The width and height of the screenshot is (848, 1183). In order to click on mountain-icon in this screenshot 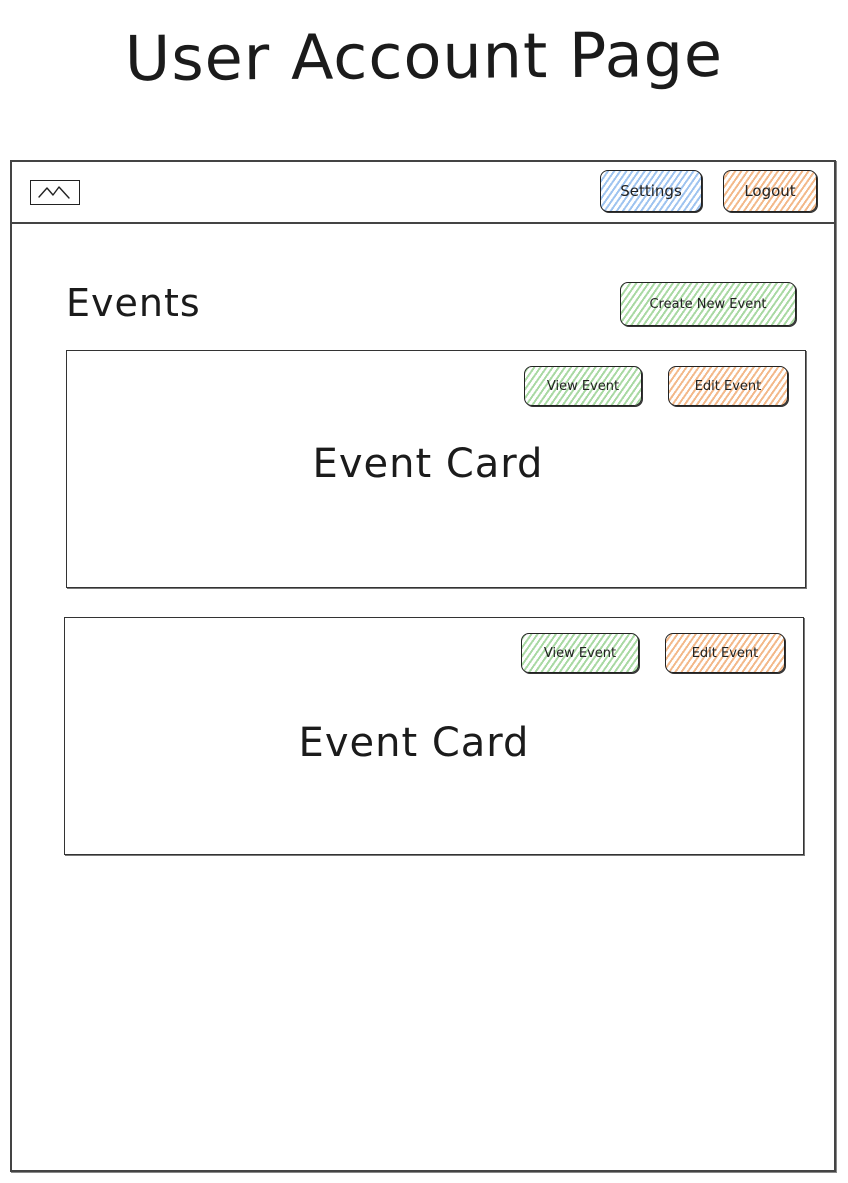, I will do `click(54, 192)`.